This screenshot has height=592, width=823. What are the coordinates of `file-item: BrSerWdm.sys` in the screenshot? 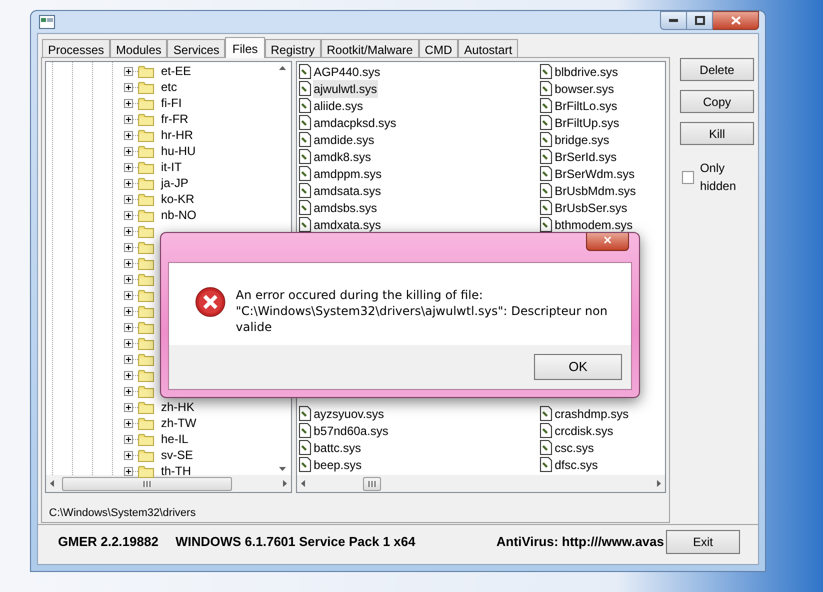 It's located at (595, 173).